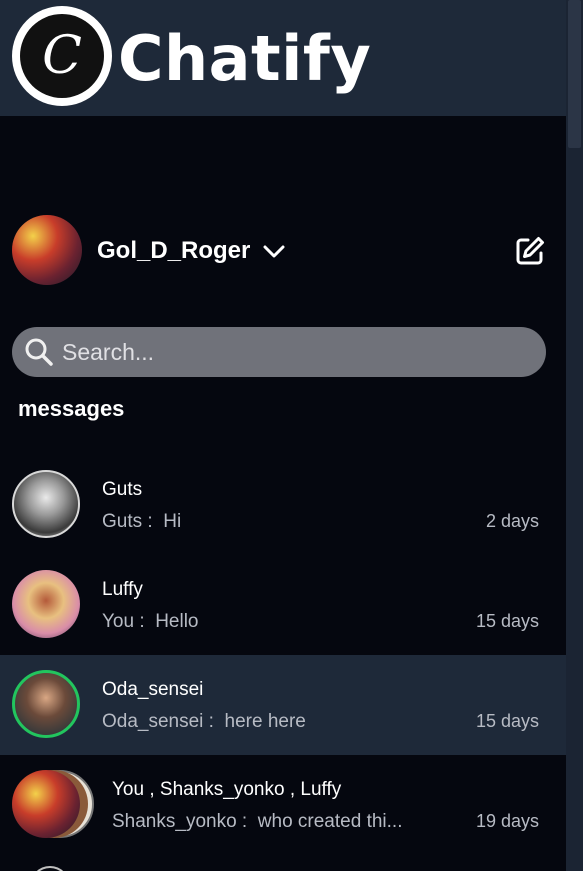  Describe the element at coordinates (530, 251) in the screenshot. I see `compose-icon` at that location.